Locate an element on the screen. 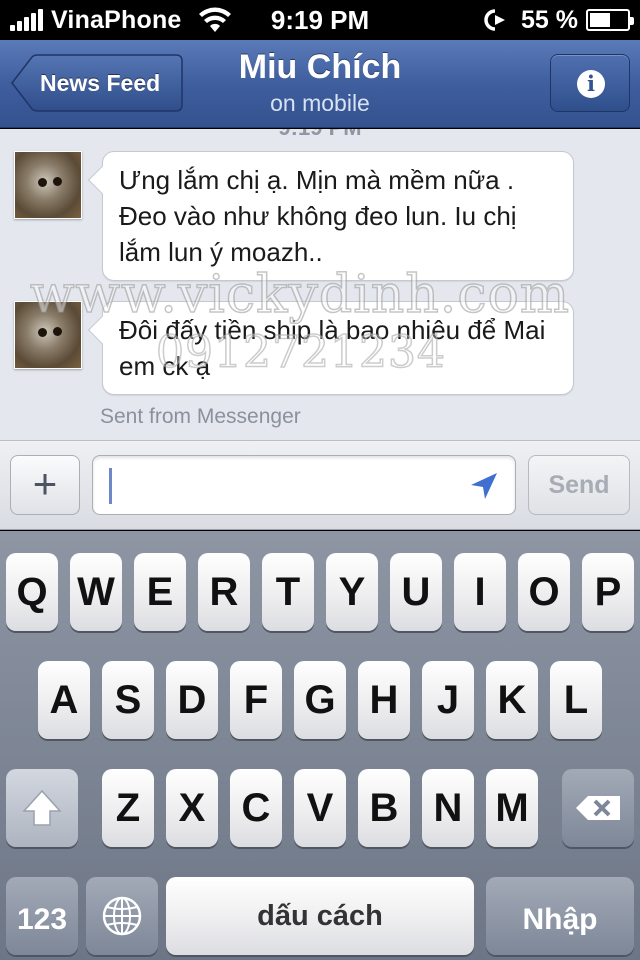 The height and width of the screenshot is (960, 640). text-cursor is located at coordinates (110, 486).